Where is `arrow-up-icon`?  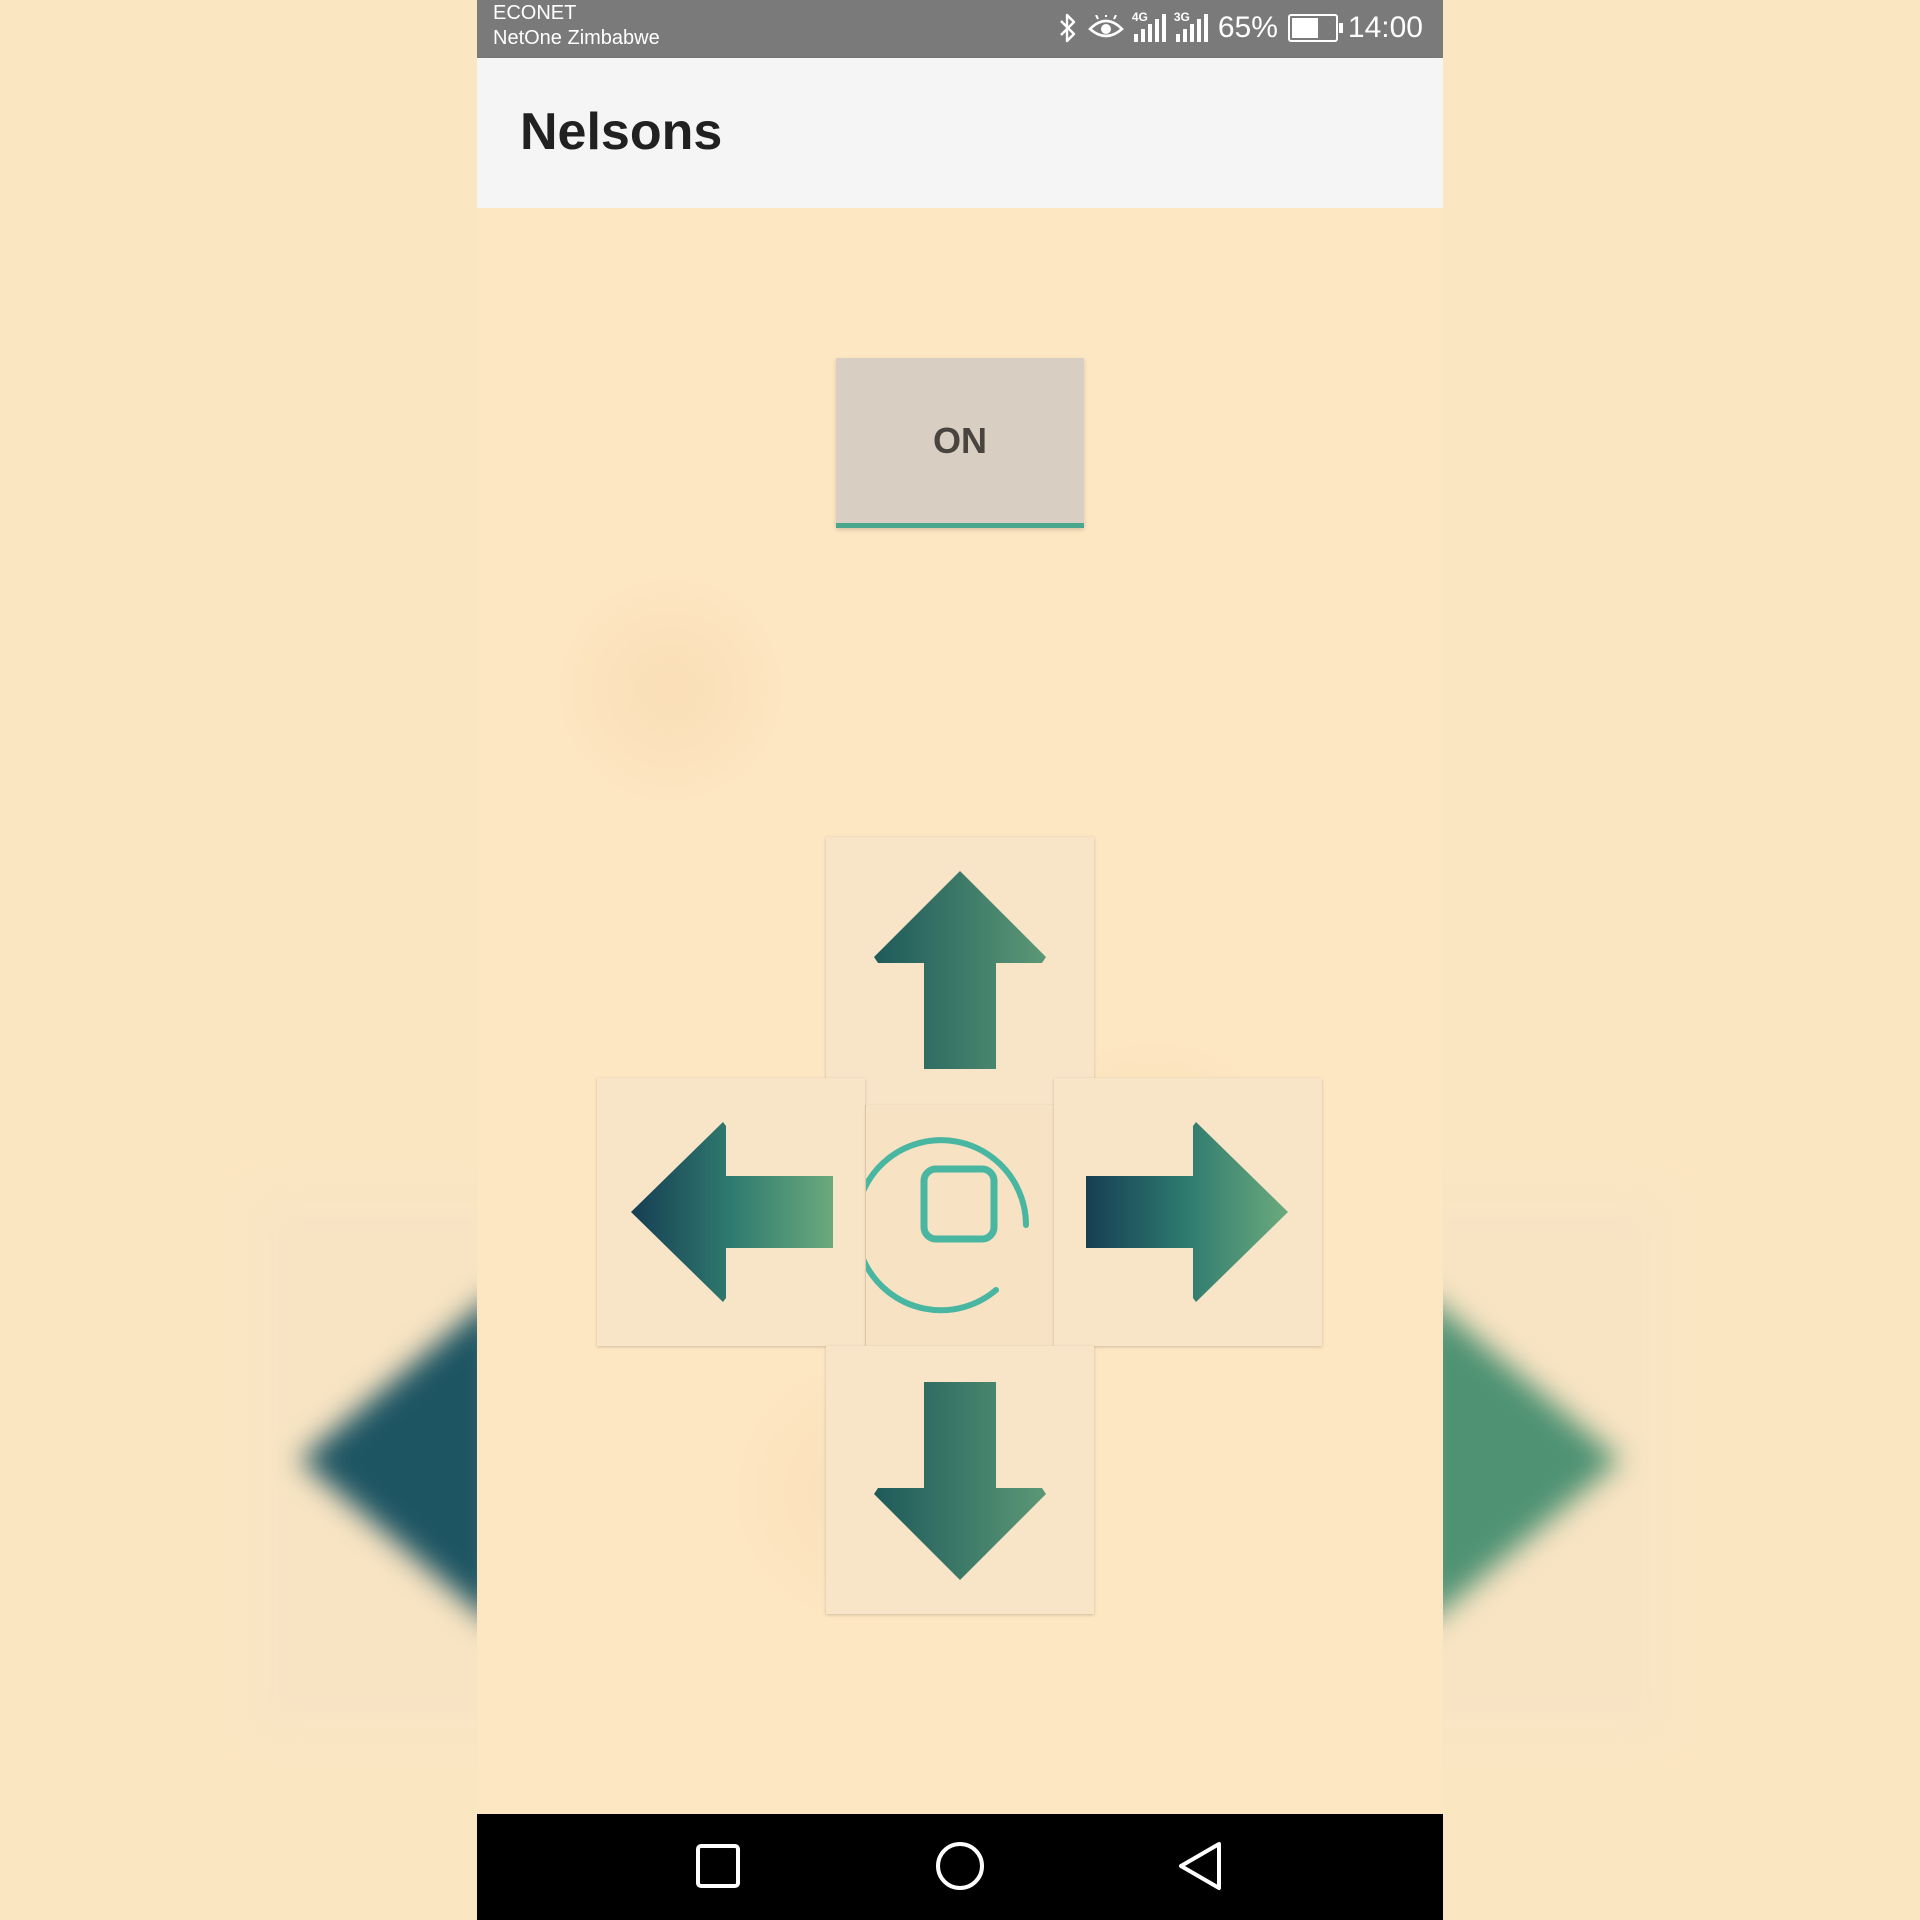
arrow-up-icon is located at coordinates (960, 970).